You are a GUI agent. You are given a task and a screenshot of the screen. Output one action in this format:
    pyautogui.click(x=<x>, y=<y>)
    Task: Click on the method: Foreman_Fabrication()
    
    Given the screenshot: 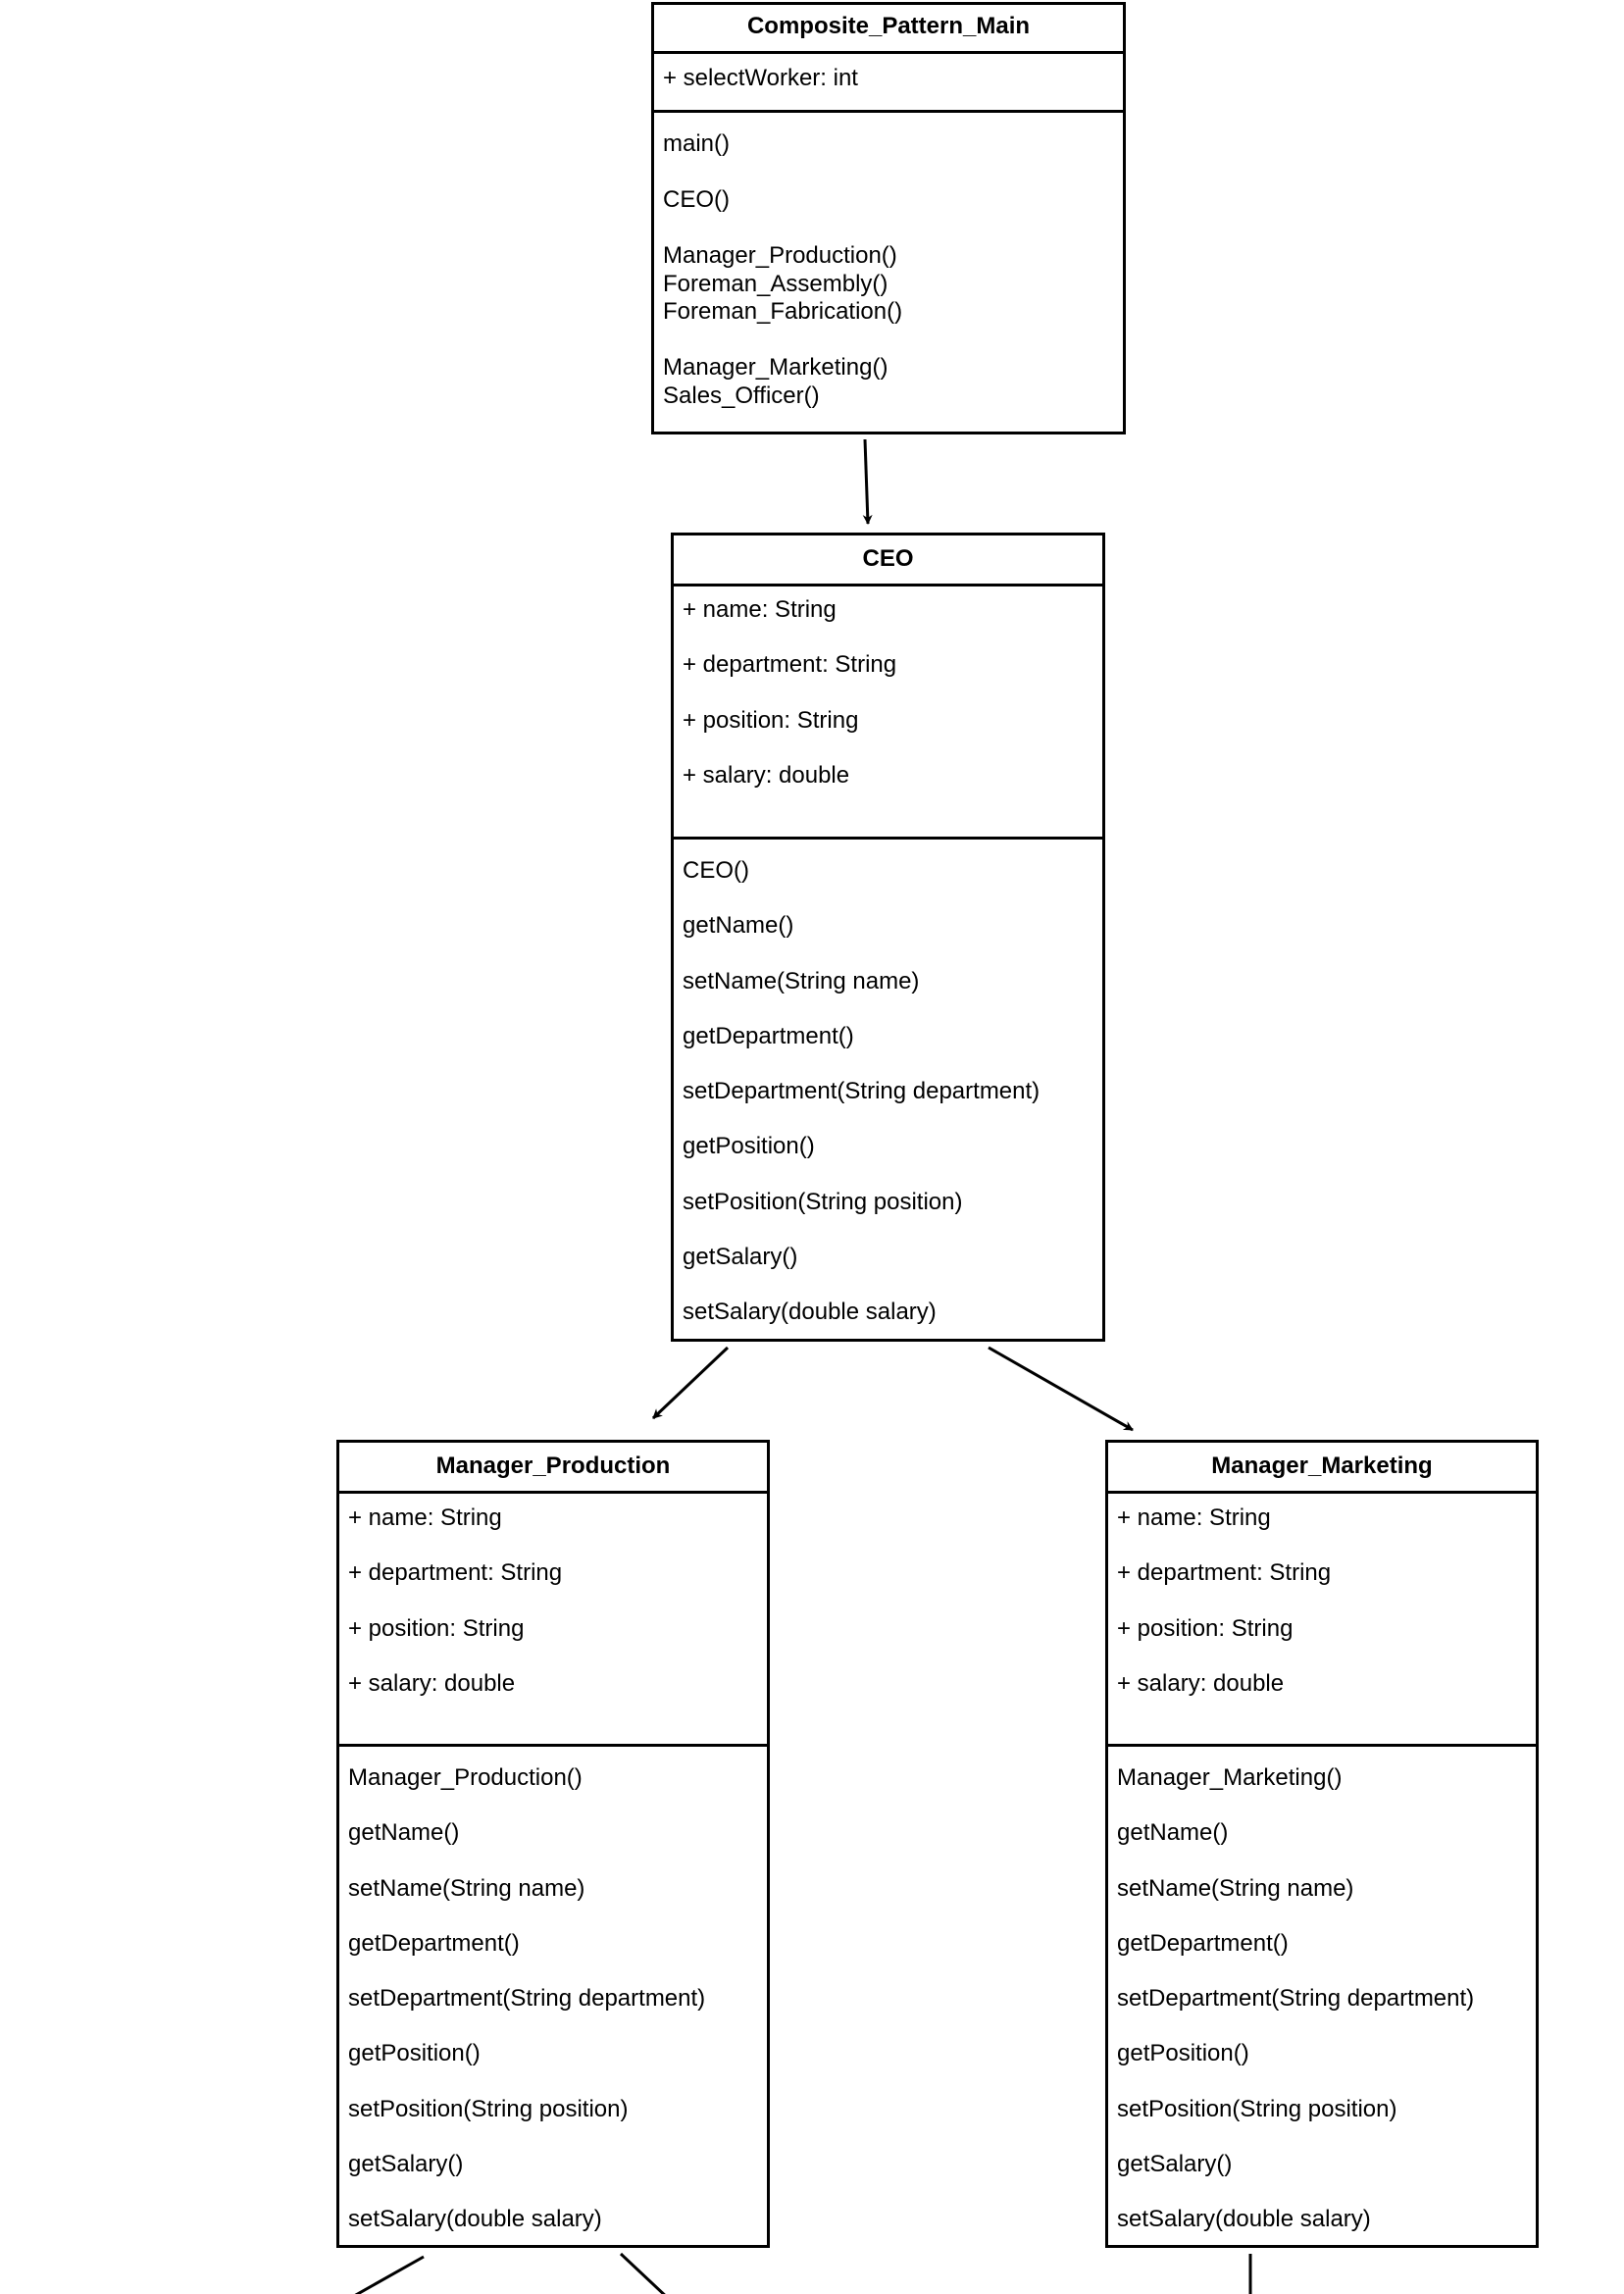 What is the action you would take?
    pyautogui.click(x=783, y=311)
    